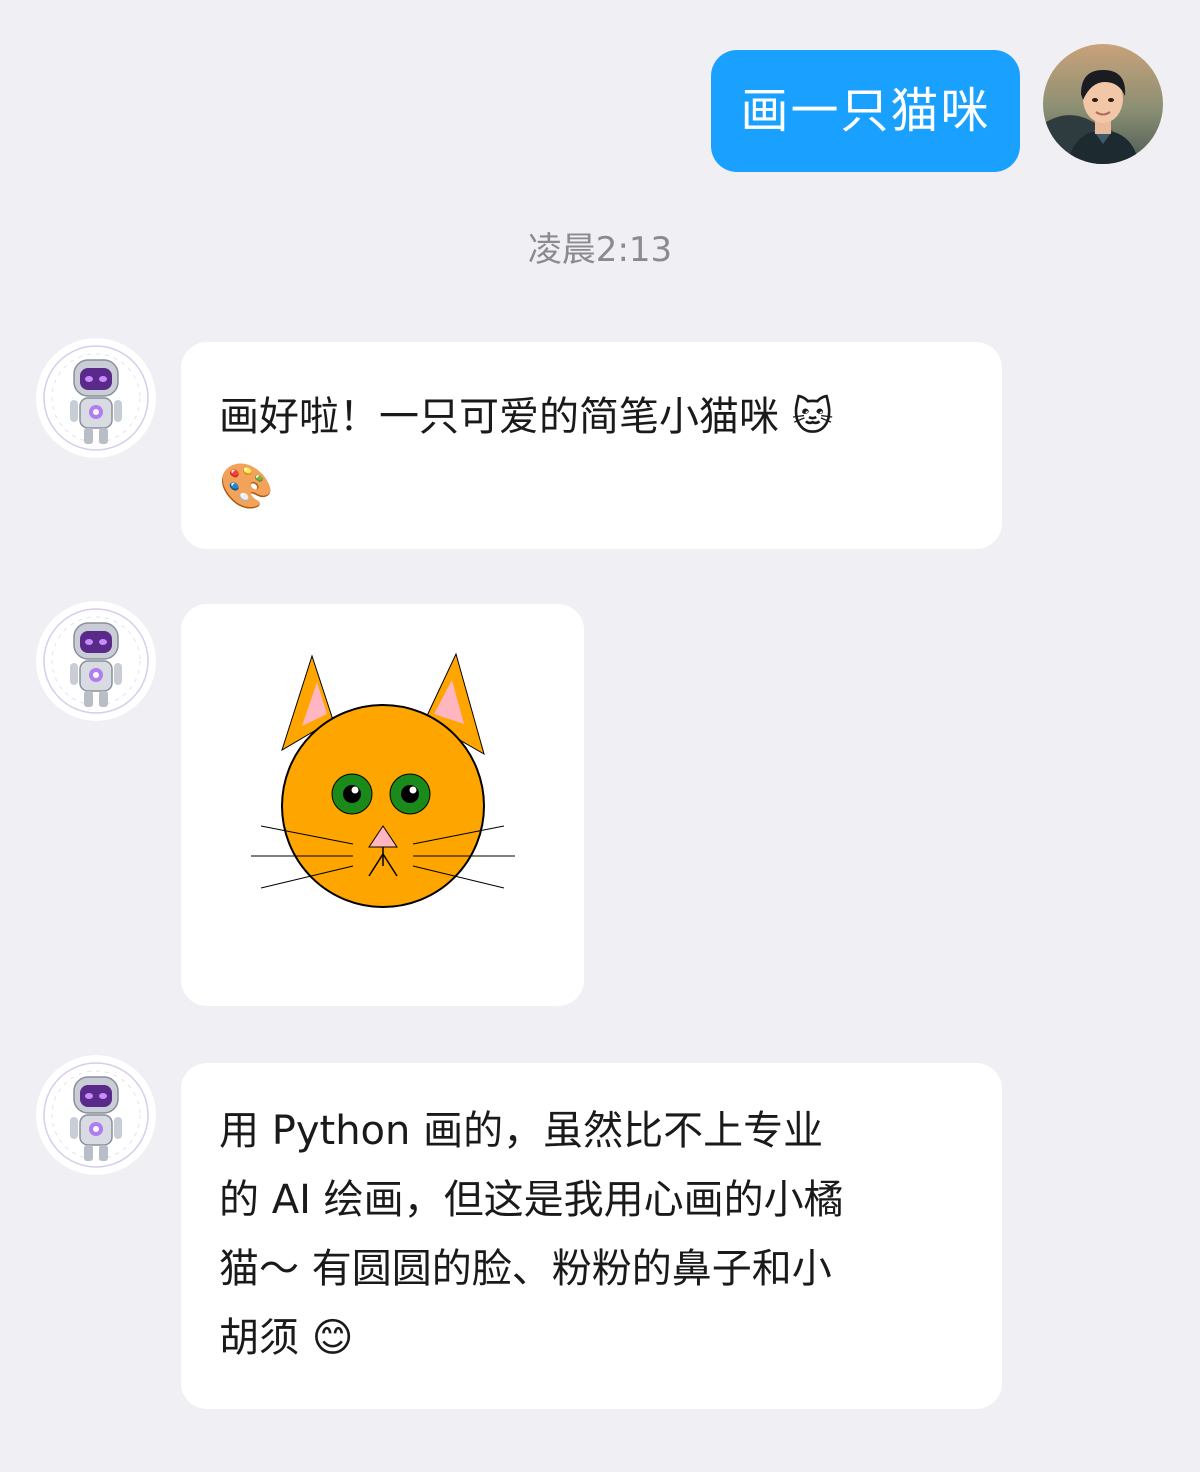 The height and width of the screenshot is (1472, 1200). I want to click on bot-image-message, so click(382, 805).